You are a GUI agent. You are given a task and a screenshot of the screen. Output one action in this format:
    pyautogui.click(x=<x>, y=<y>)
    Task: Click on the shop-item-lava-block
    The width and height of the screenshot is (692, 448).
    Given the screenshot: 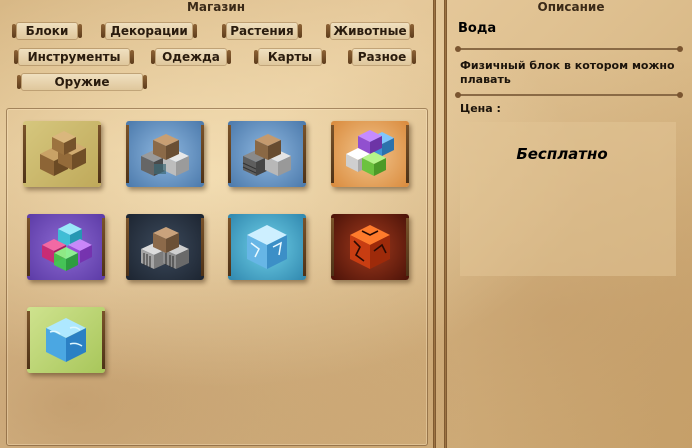 What is the action you would take?
    pyautogui.click(x=370, y=247)
    